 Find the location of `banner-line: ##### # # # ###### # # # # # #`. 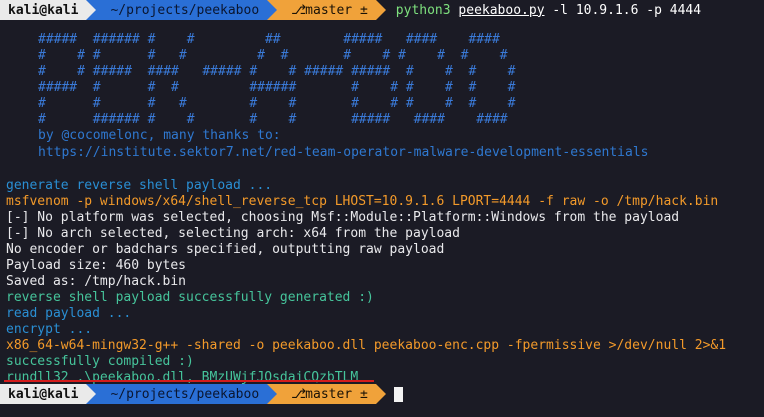

banner-line: ##### # # # ###### # # # # # # is located at coordinates (277, 87).